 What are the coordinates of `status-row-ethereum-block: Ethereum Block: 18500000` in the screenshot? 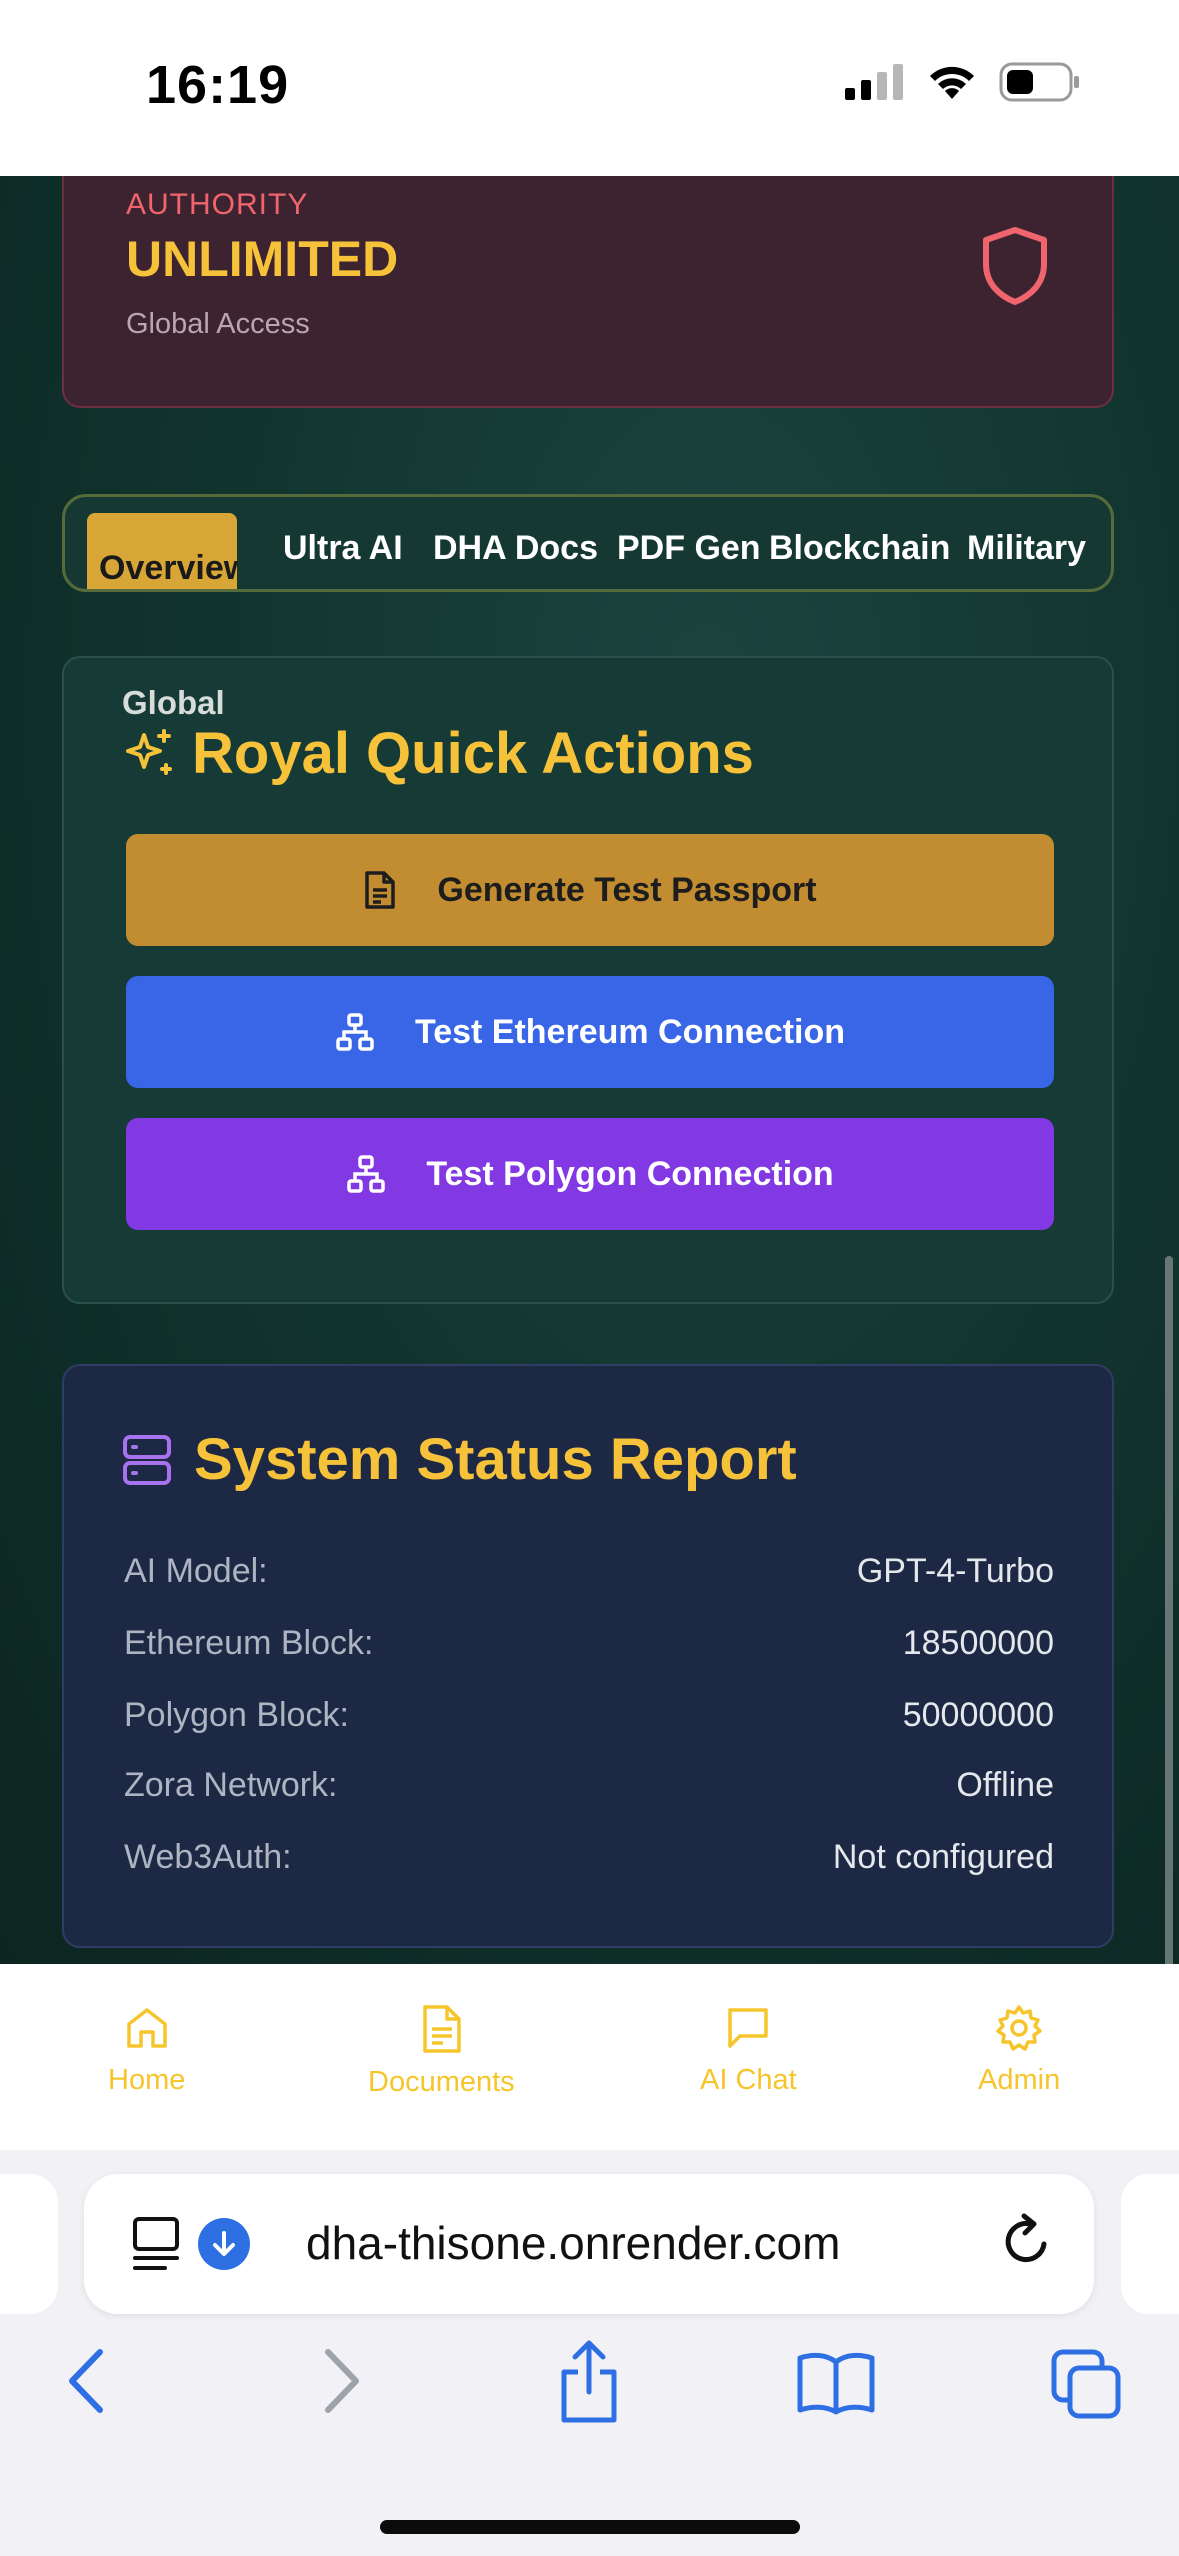 It's located at (589, 1643).